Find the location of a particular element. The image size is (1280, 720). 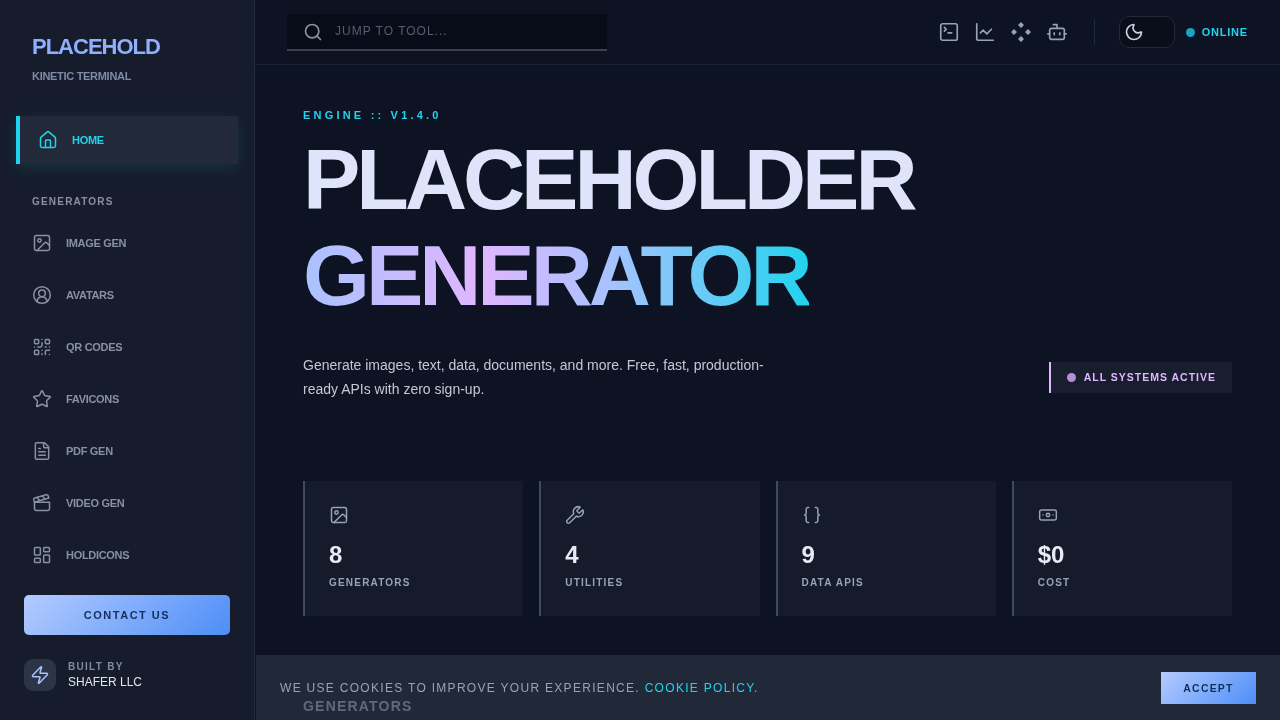

sidebar-item: AVATARS is located at coordinates (127, 295).